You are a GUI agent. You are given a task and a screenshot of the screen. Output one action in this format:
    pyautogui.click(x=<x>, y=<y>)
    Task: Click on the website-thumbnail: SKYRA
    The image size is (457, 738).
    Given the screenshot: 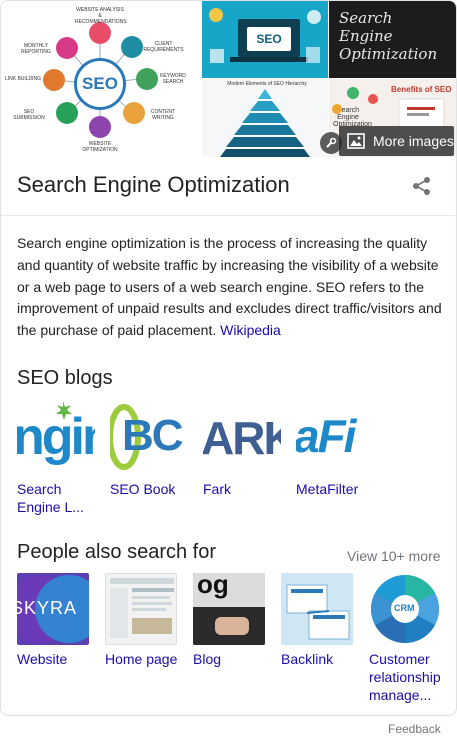 What is the action you would take?
    pyautogui.click(x=53, y=609)
    